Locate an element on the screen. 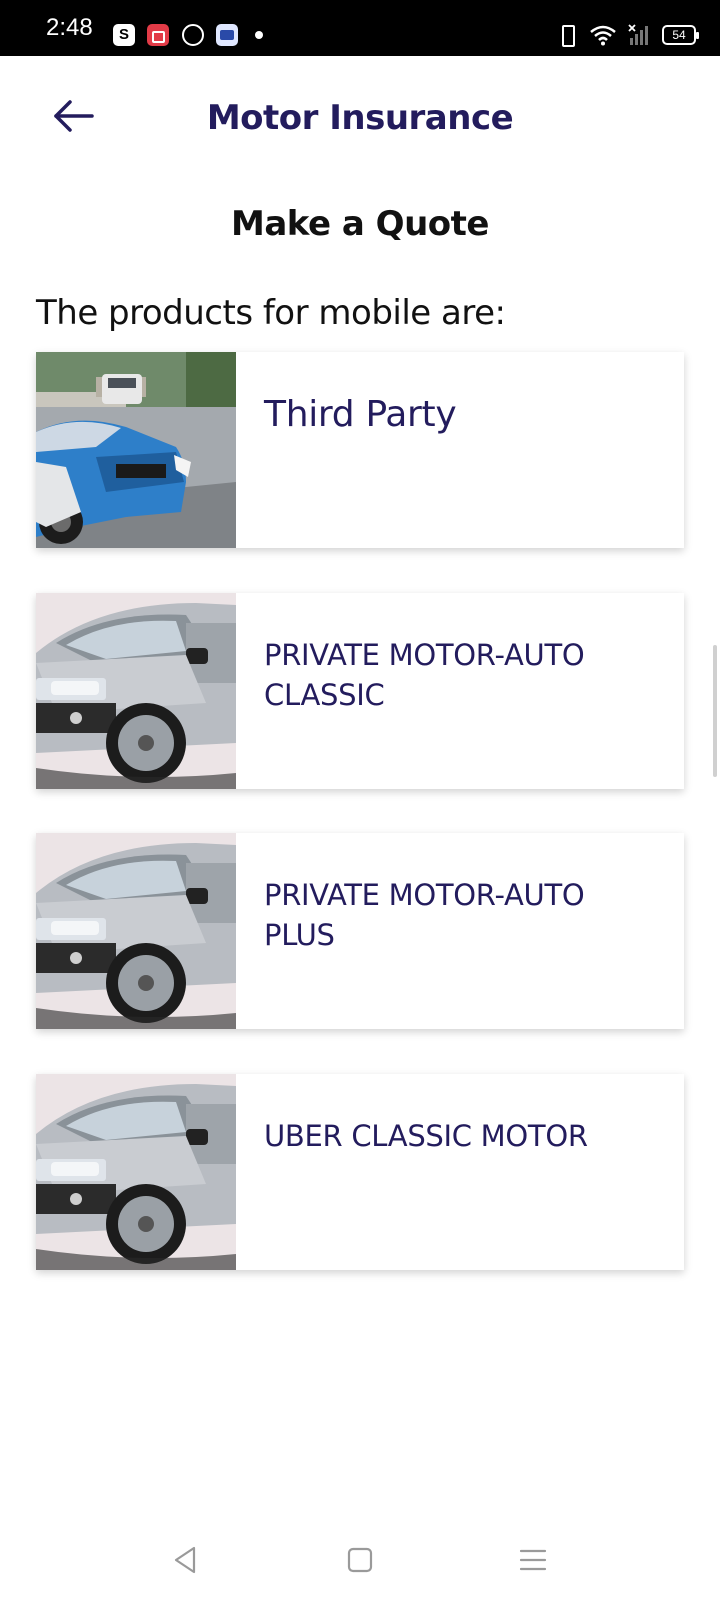  signal-icon is located at coordinates (638, 34).